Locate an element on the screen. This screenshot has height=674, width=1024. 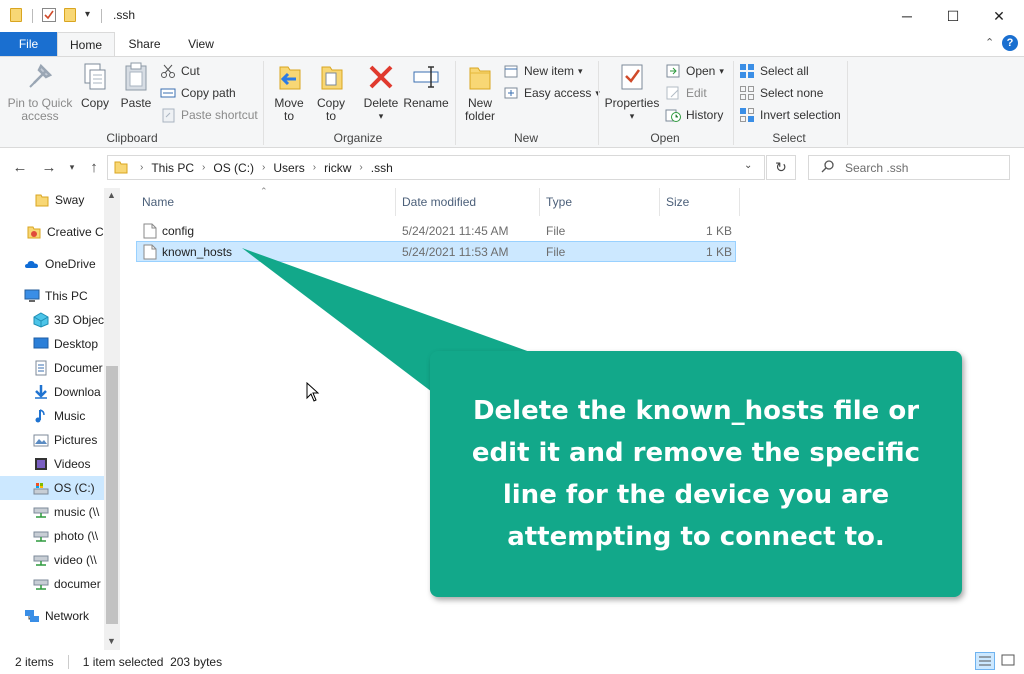
edit-button: Edit is located at coordinates (686, 93).